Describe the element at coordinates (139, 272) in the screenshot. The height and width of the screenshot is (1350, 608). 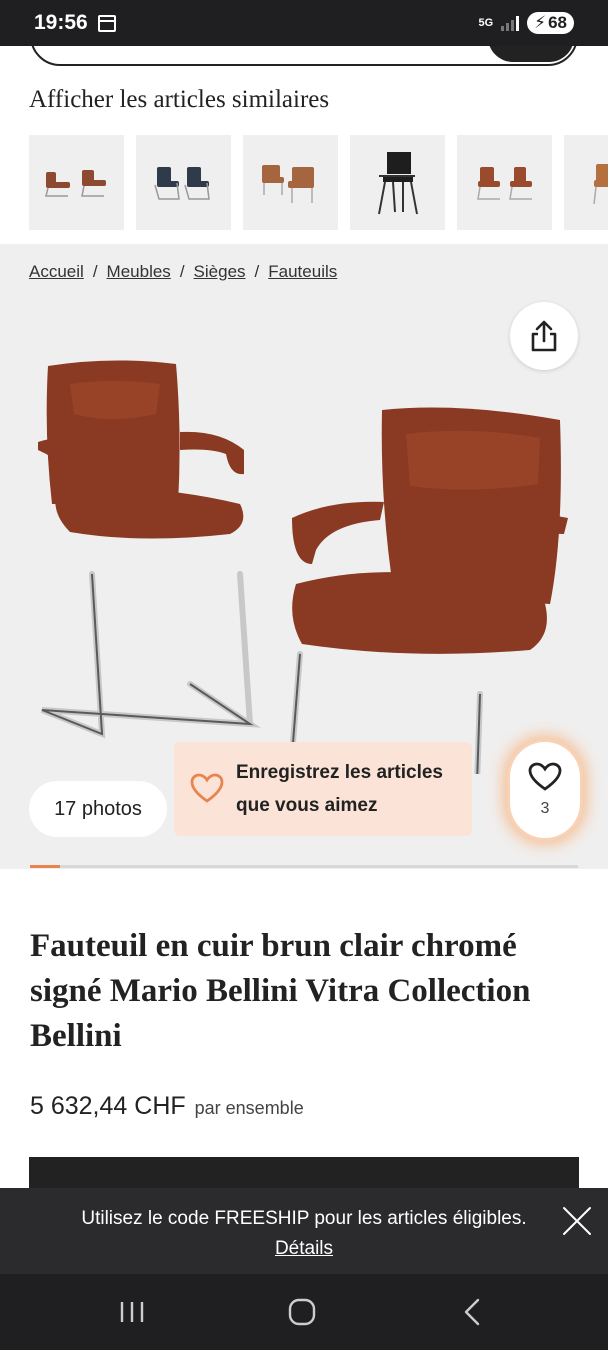
I see `breadcrumb-item-meubles: Meubles` at that location.